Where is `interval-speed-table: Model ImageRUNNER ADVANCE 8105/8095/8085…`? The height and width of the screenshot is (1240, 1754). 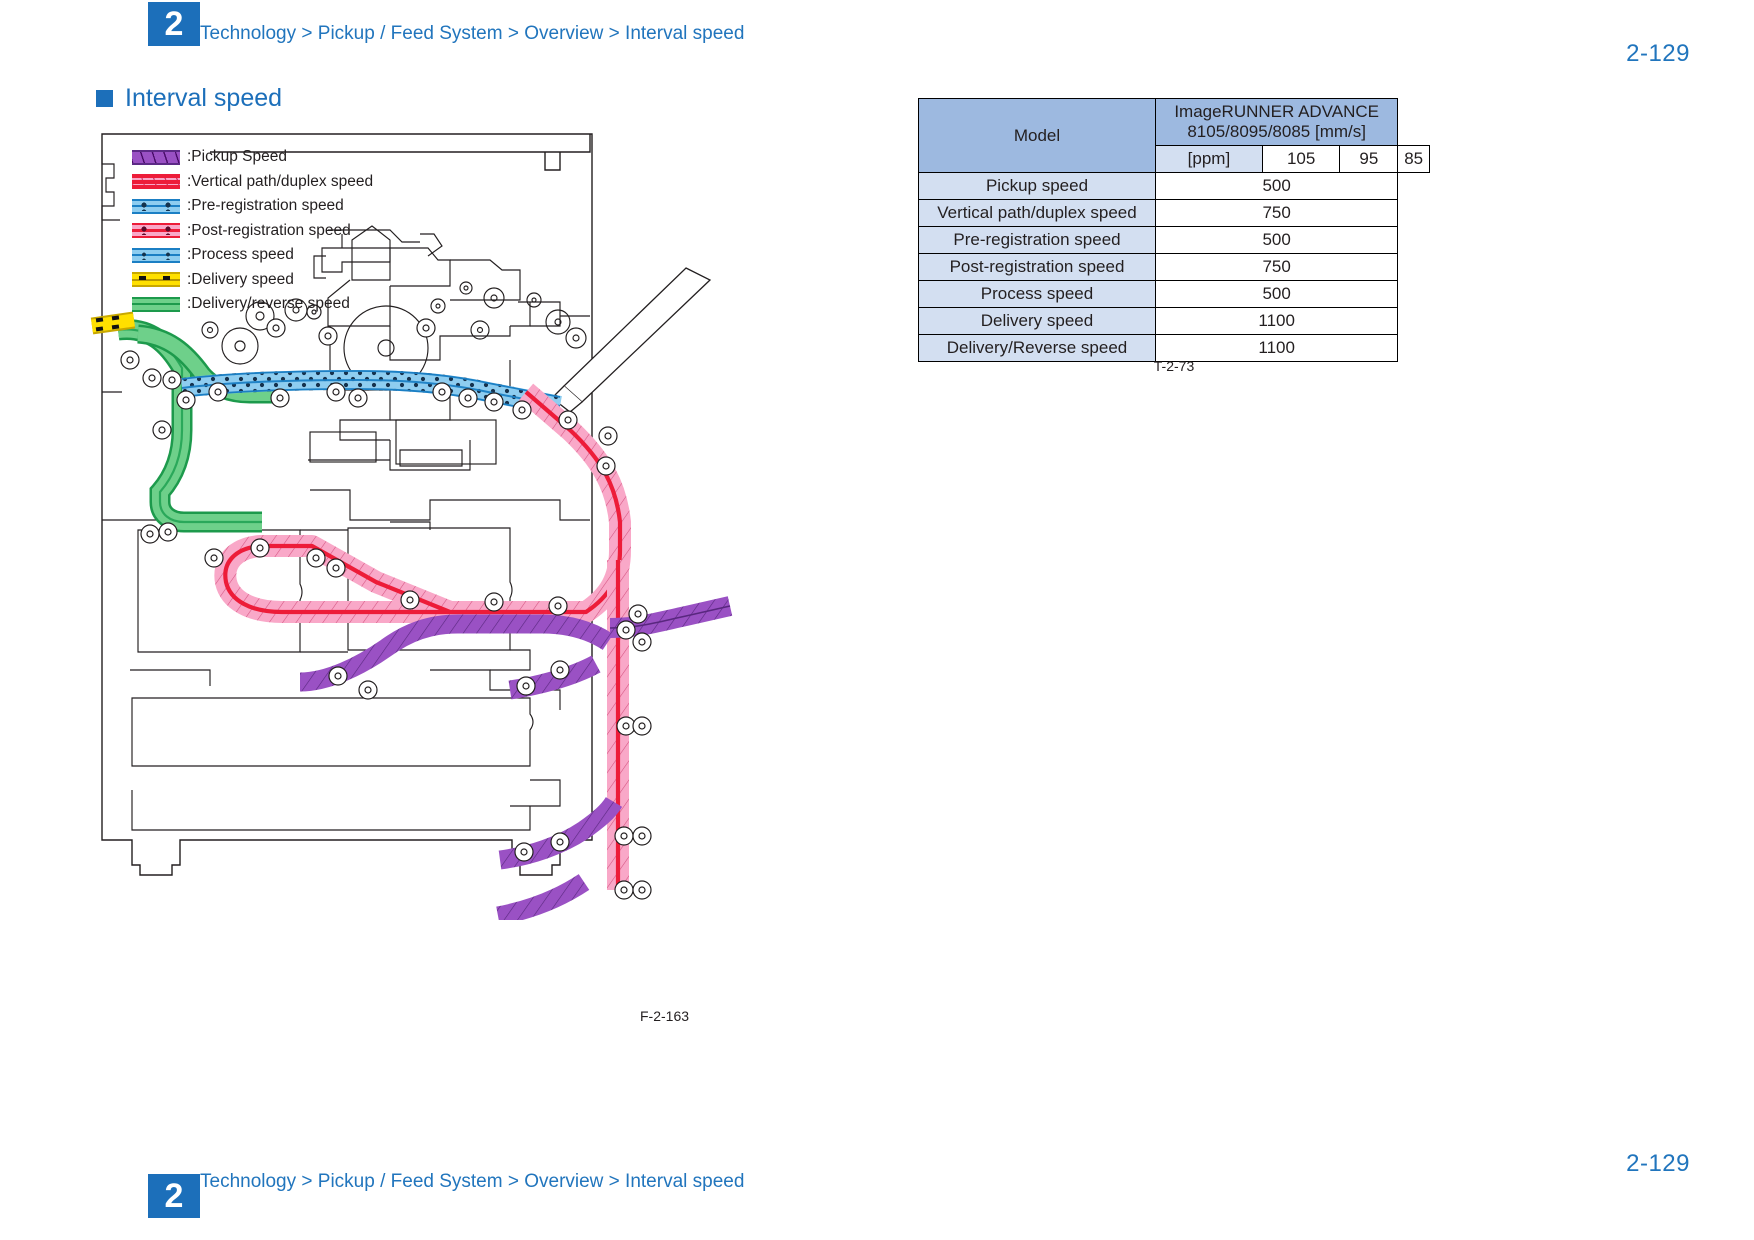 interval-speed-table: Model ImageRUNNER ADVANCE 8105/8095/8085… is located at coordinates (1174, 230).